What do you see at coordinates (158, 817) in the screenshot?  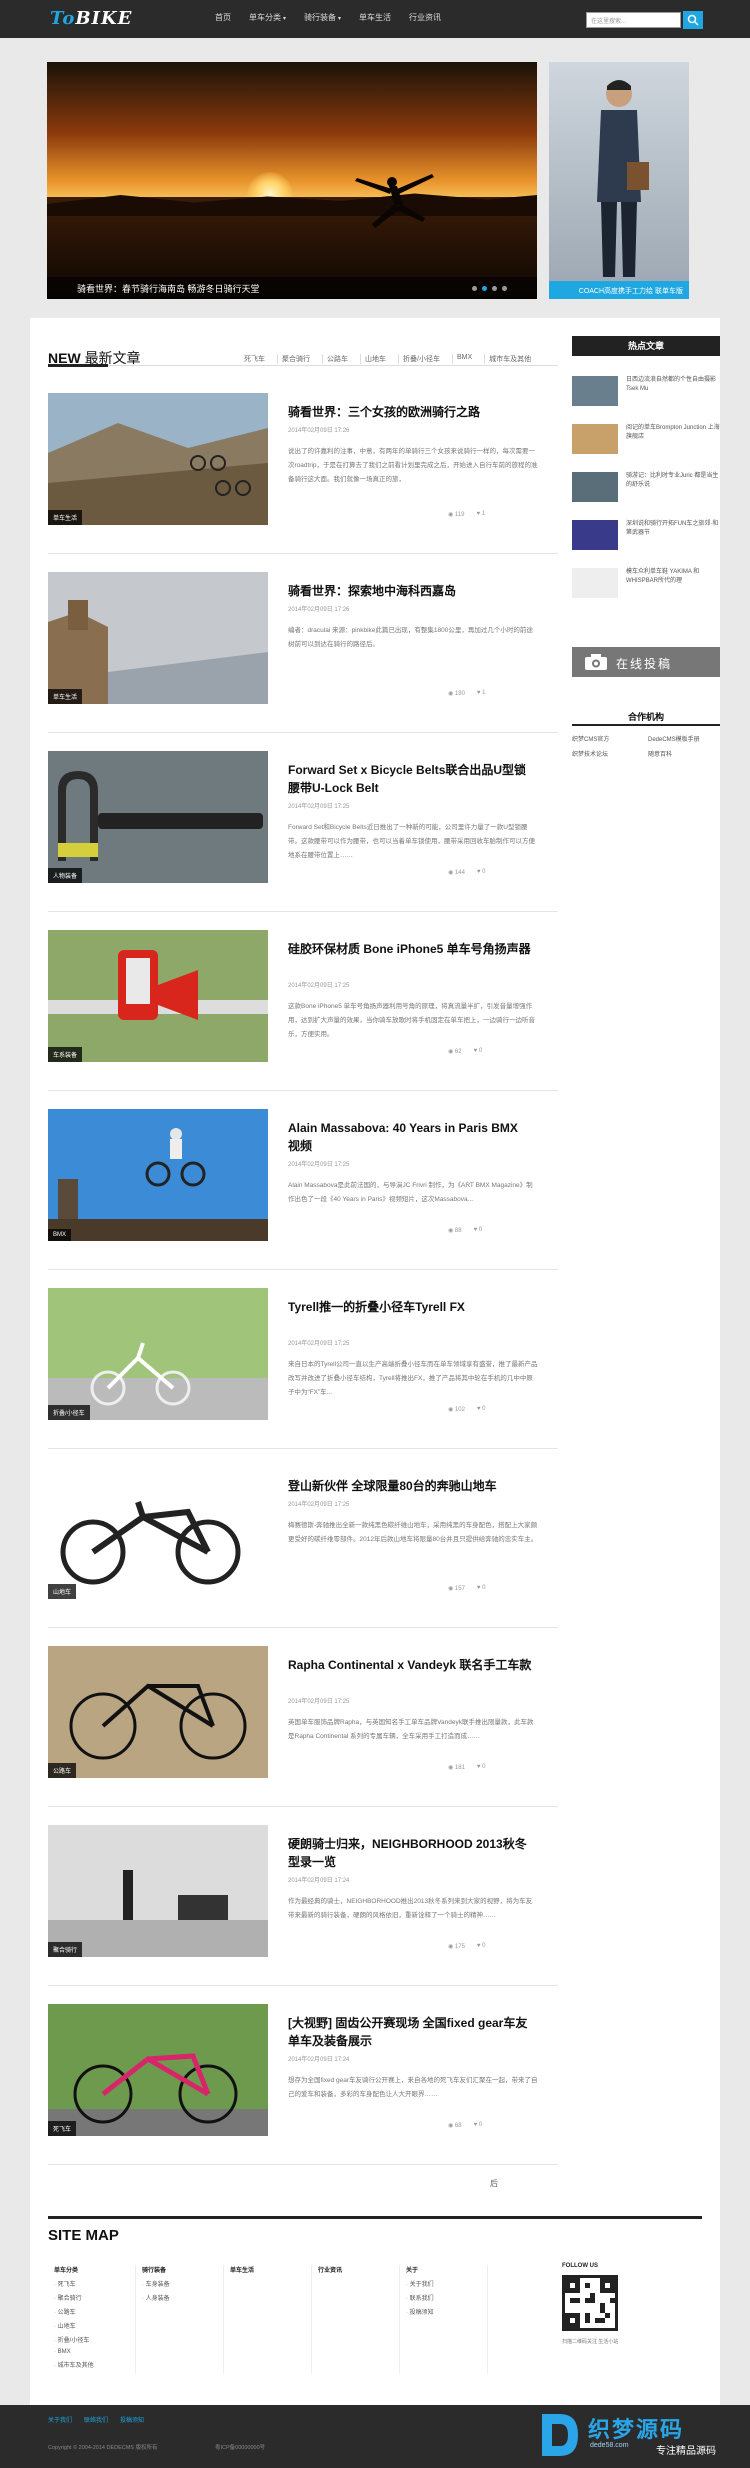 I see `post-thumbnail: 人物装备` at bounding box center [158, 817].